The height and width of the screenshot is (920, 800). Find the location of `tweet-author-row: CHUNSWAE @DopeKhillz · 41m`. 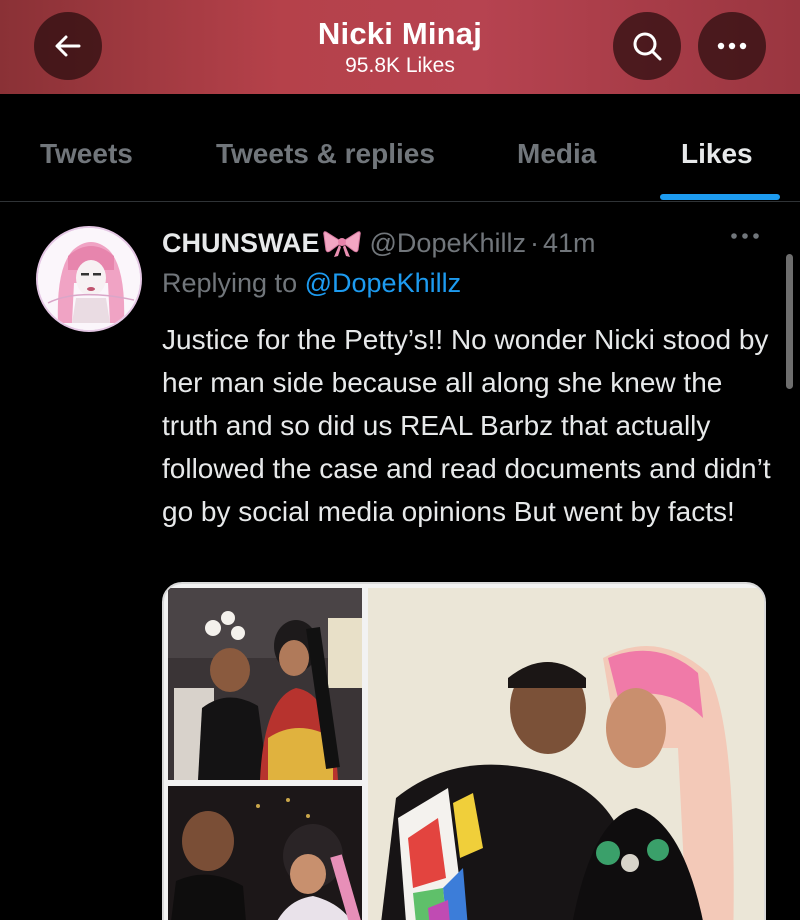

tweet-author-row: CHUNSWAE @DopeKhillz · 41m is located at coordinates (379, 243).